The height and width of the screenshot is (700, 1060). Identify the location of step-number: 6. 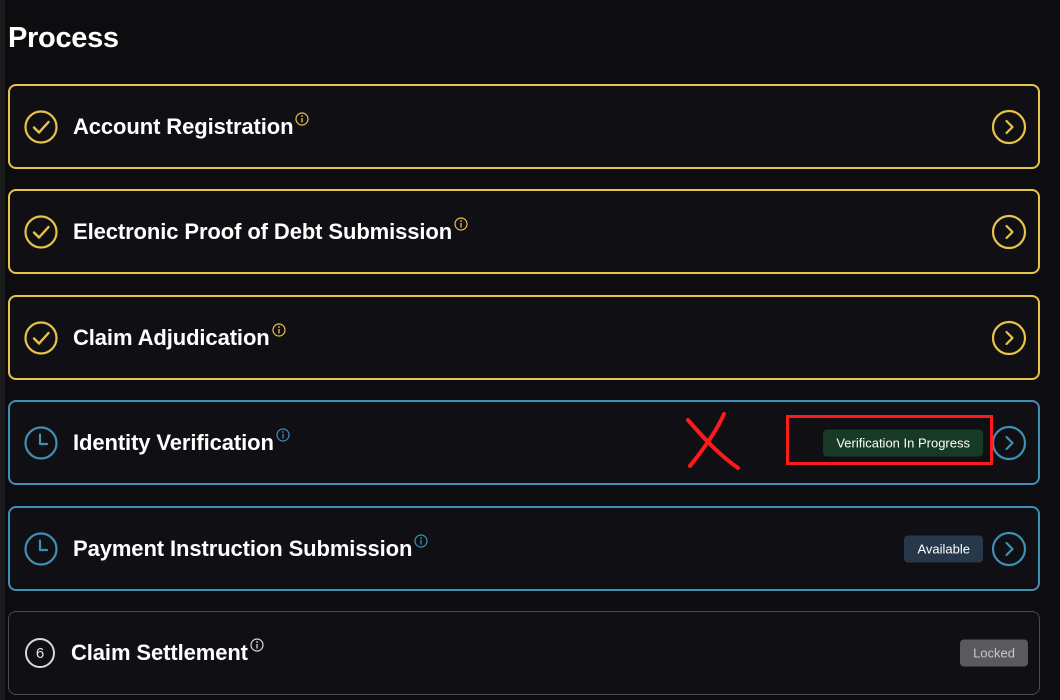
(40, 653).